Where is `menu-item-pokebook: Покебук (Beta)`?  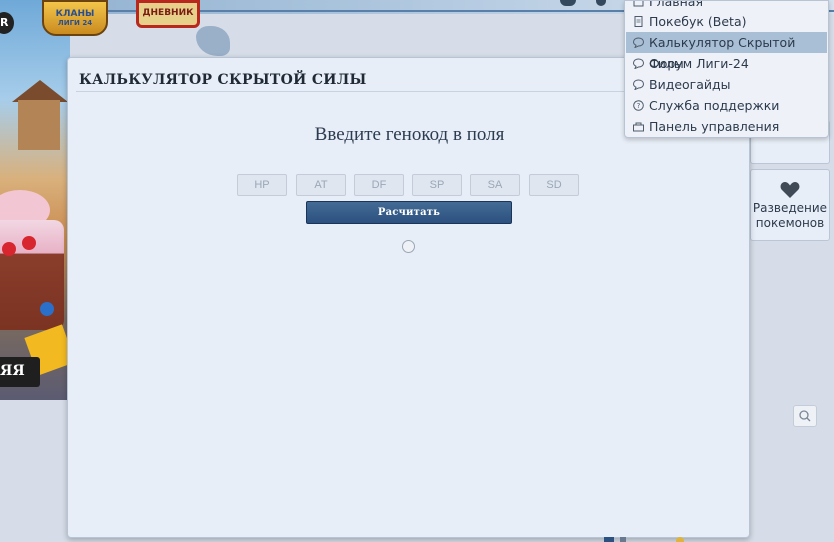 menu-item-pokebook: Покебук (Beta) is located at coordinates (726, 21).